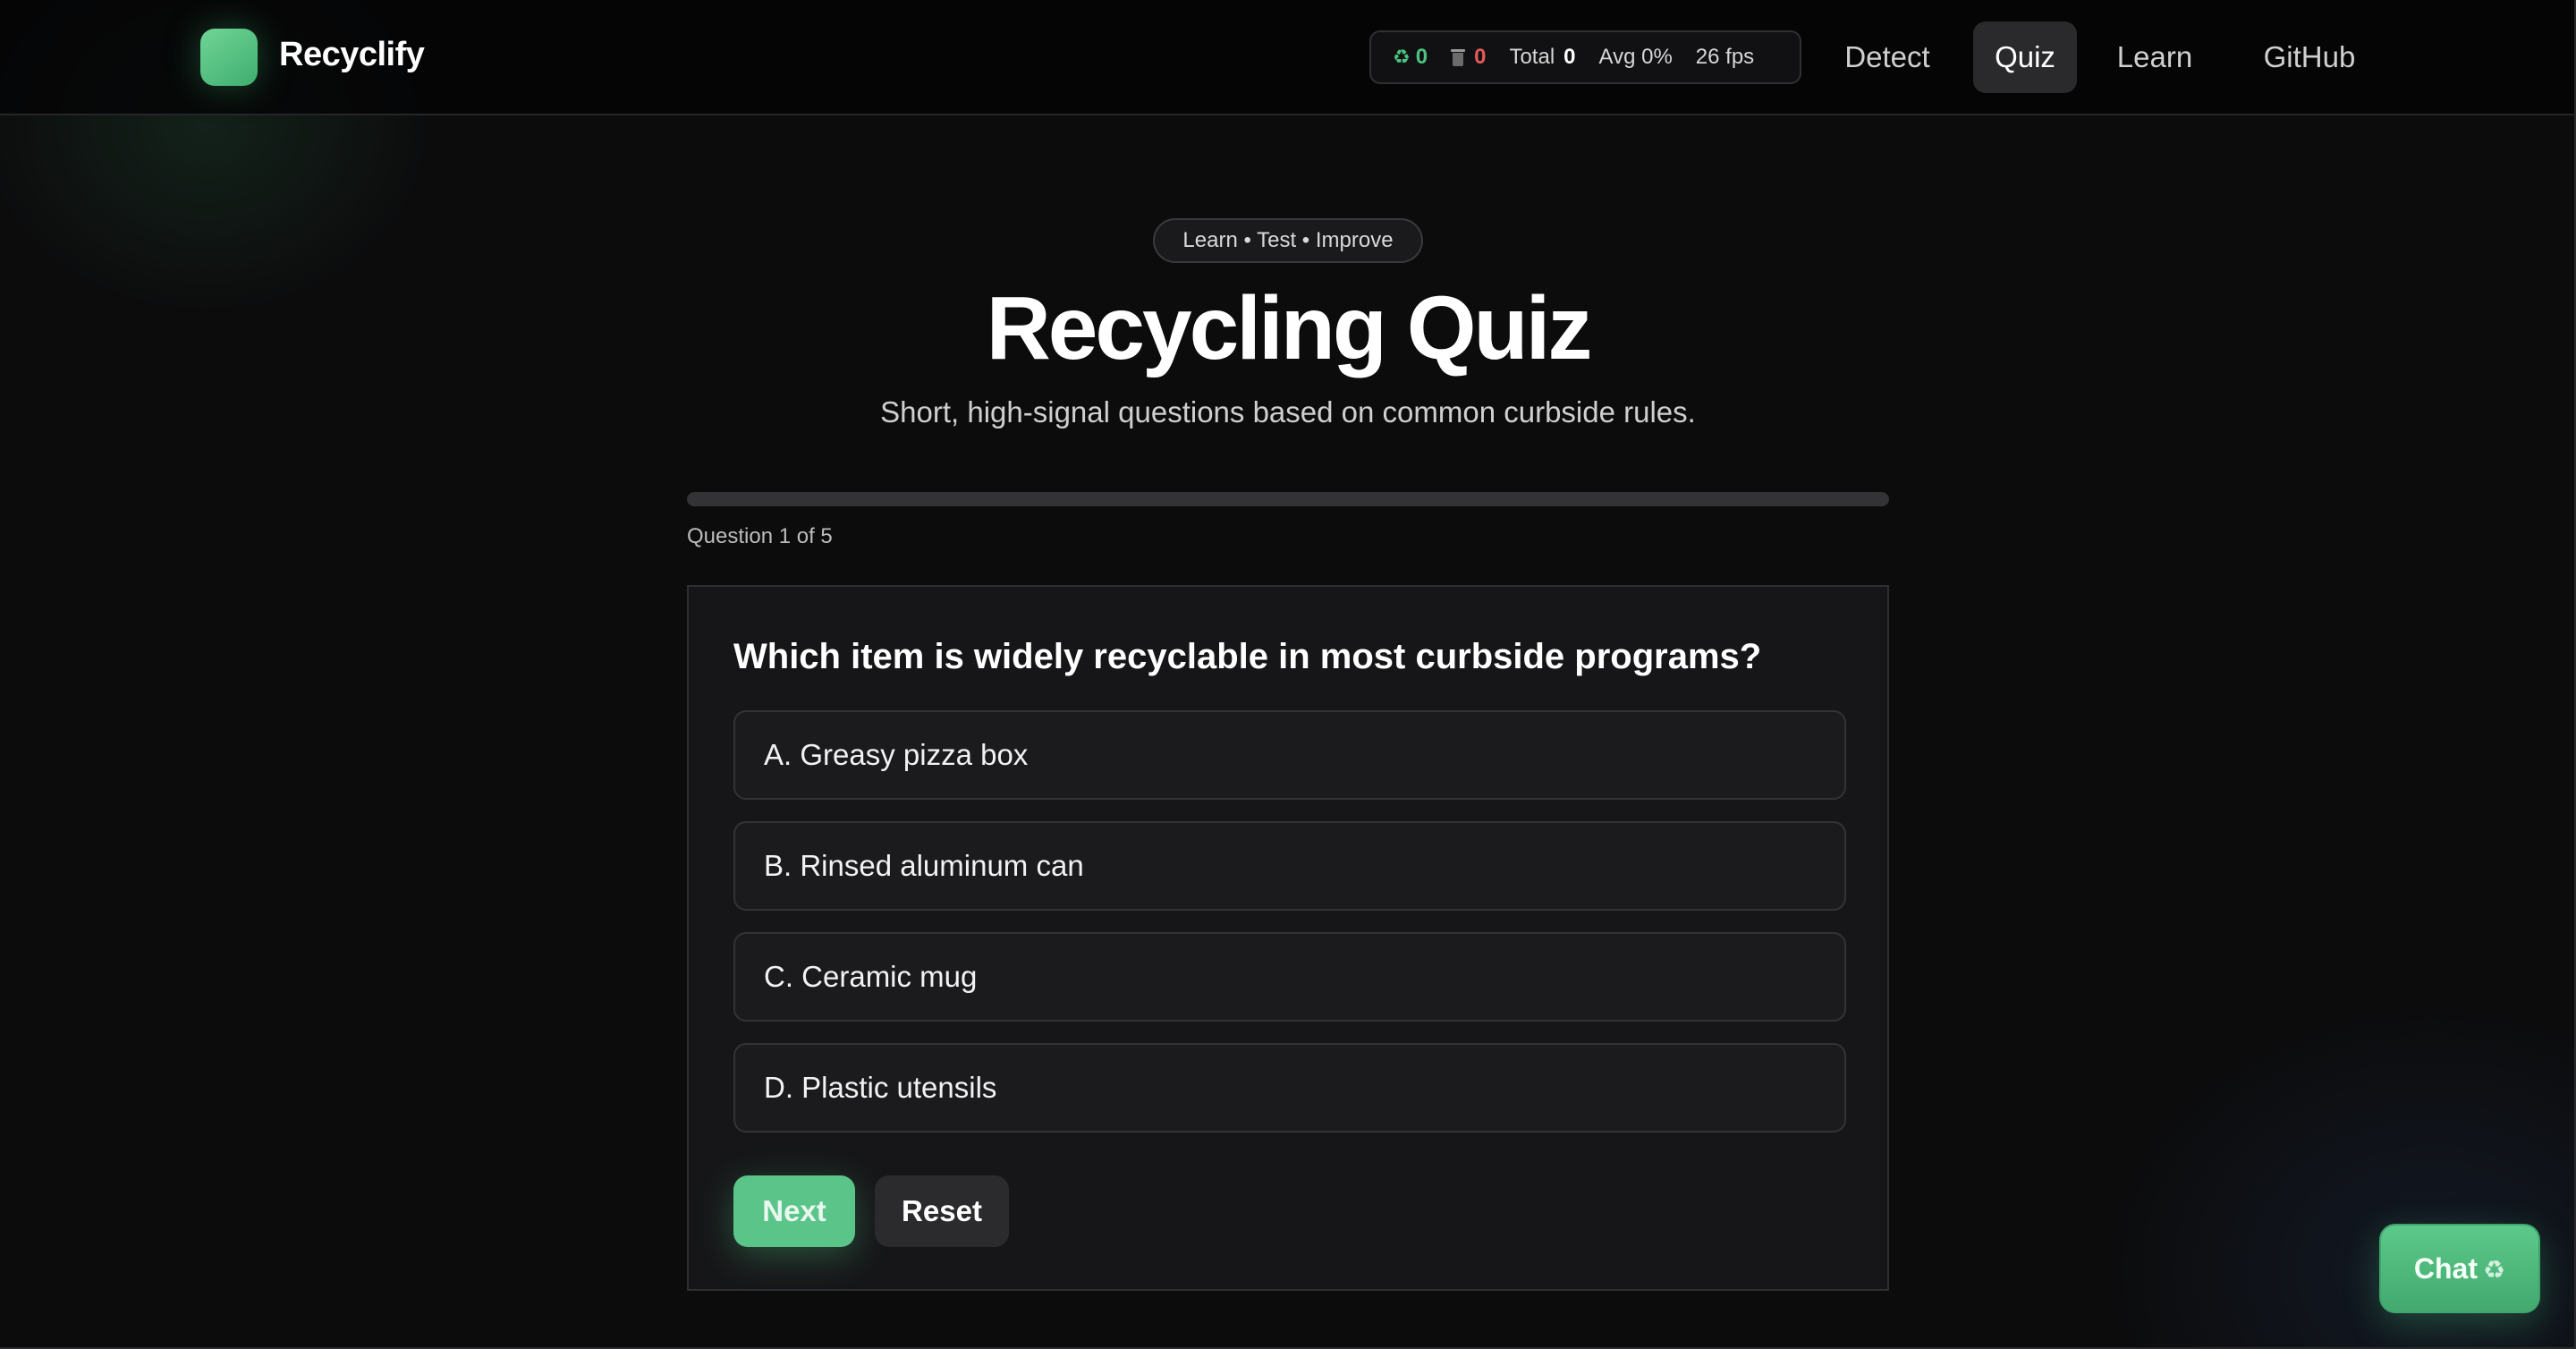 The width and height of the screenshot is (2576, 1349). Describe the element at coordinates (1458, 57) in the screenshot. I see `trash-icon` at that location.